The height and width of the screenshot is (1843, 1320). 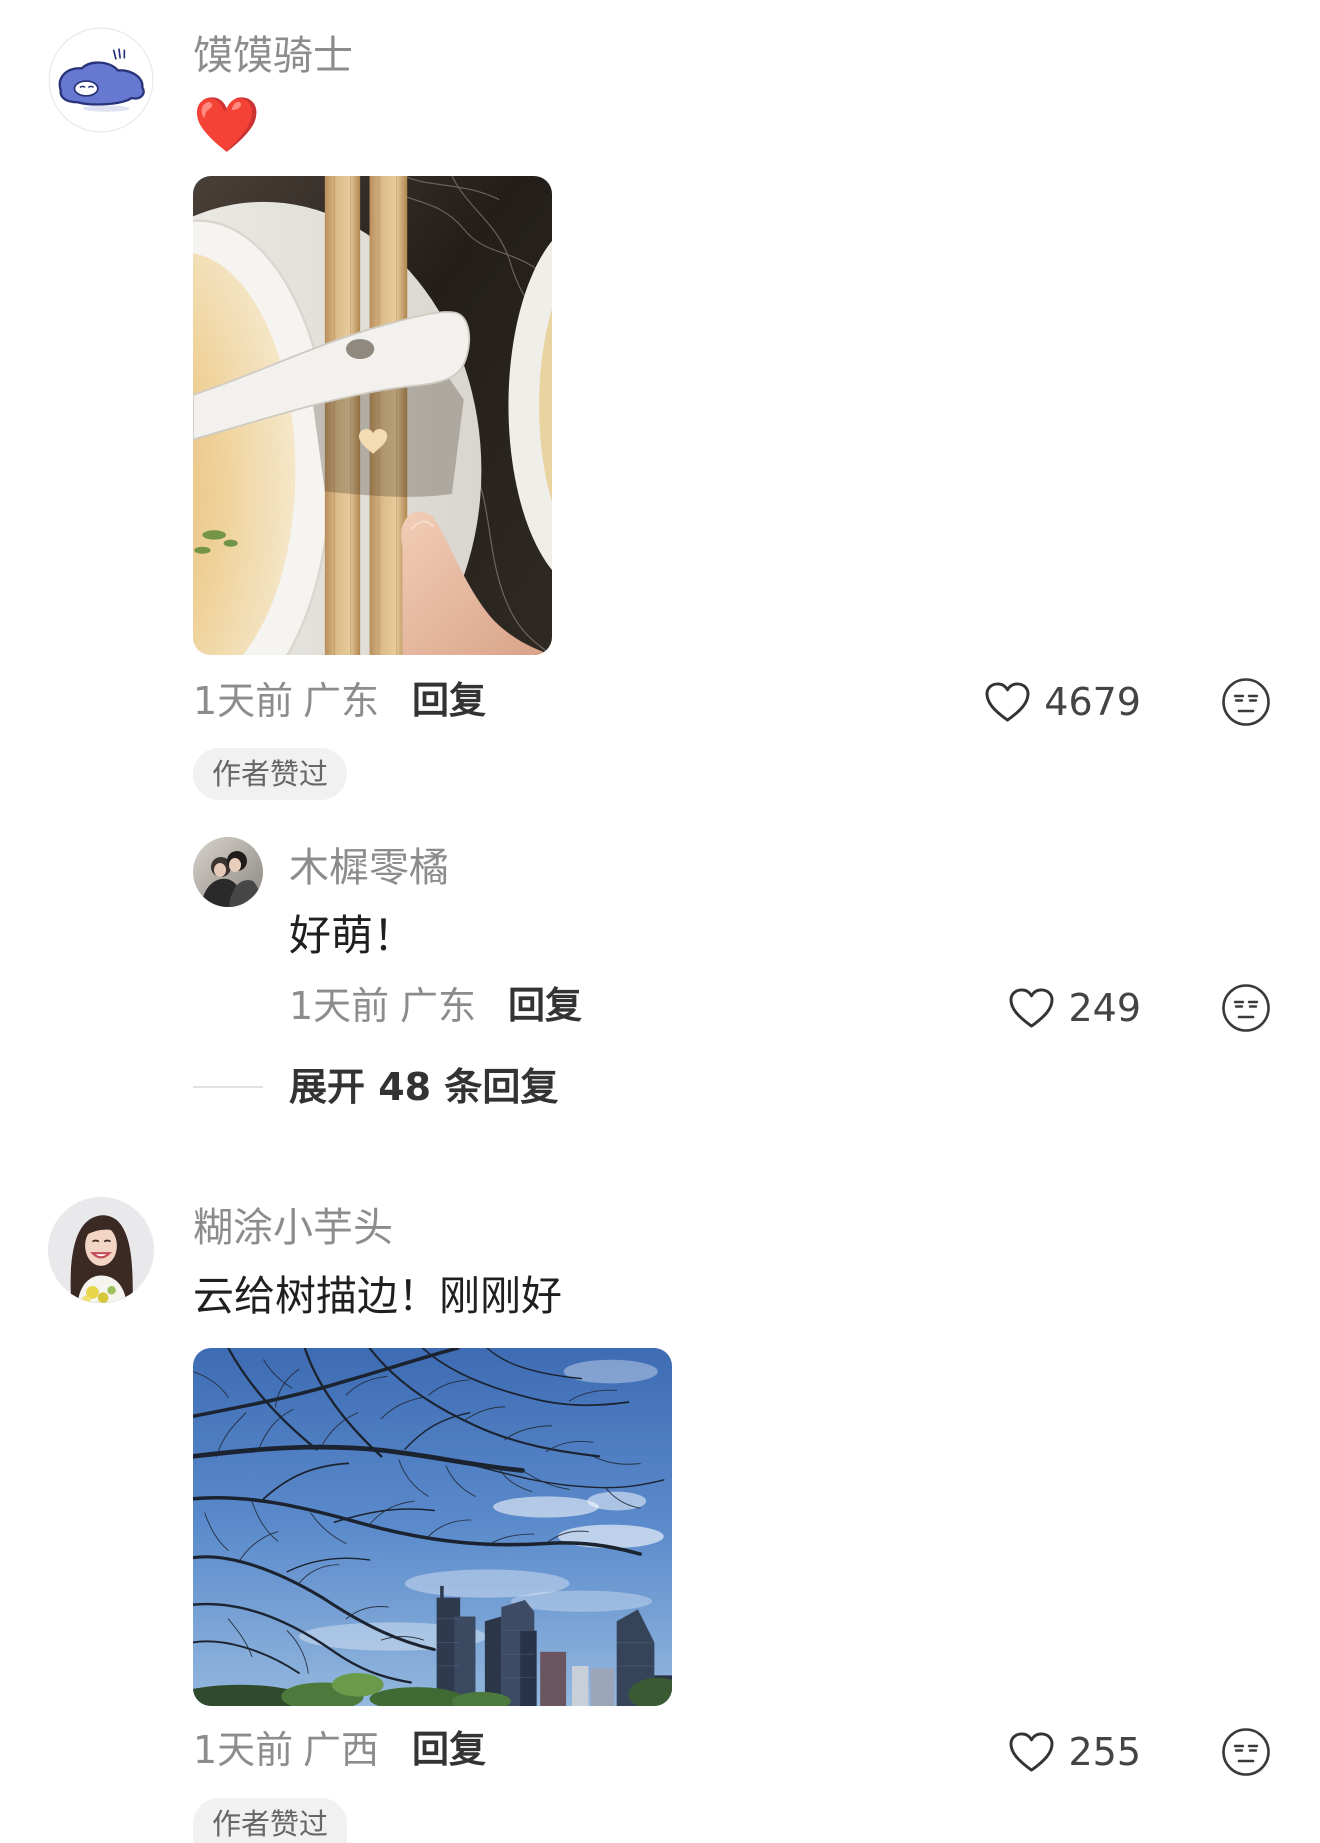 What do you see at coordinates (341, 701) in the screenshot?
I see `comment-location: 广东` at bounding box center [341, 701].